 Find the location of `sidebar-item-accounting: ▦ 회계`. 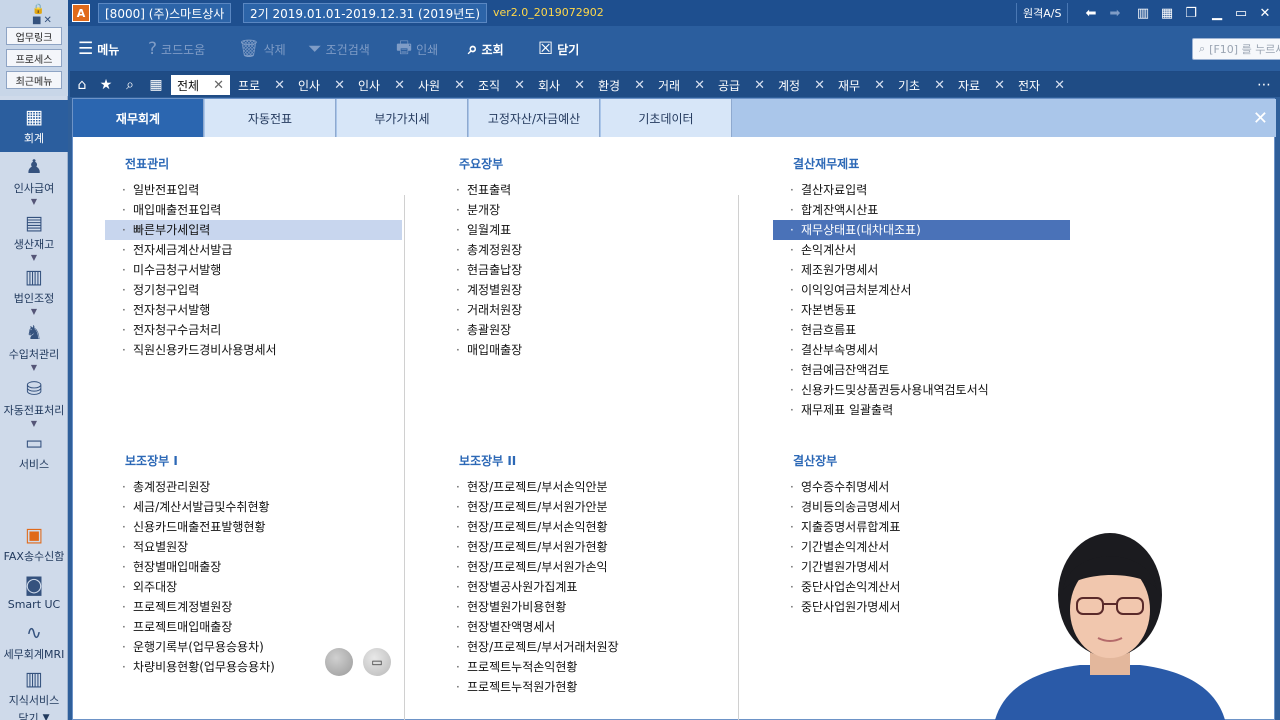

sidebar-item-accounting: ▦ 회계 is located at coordinates (34, 126).